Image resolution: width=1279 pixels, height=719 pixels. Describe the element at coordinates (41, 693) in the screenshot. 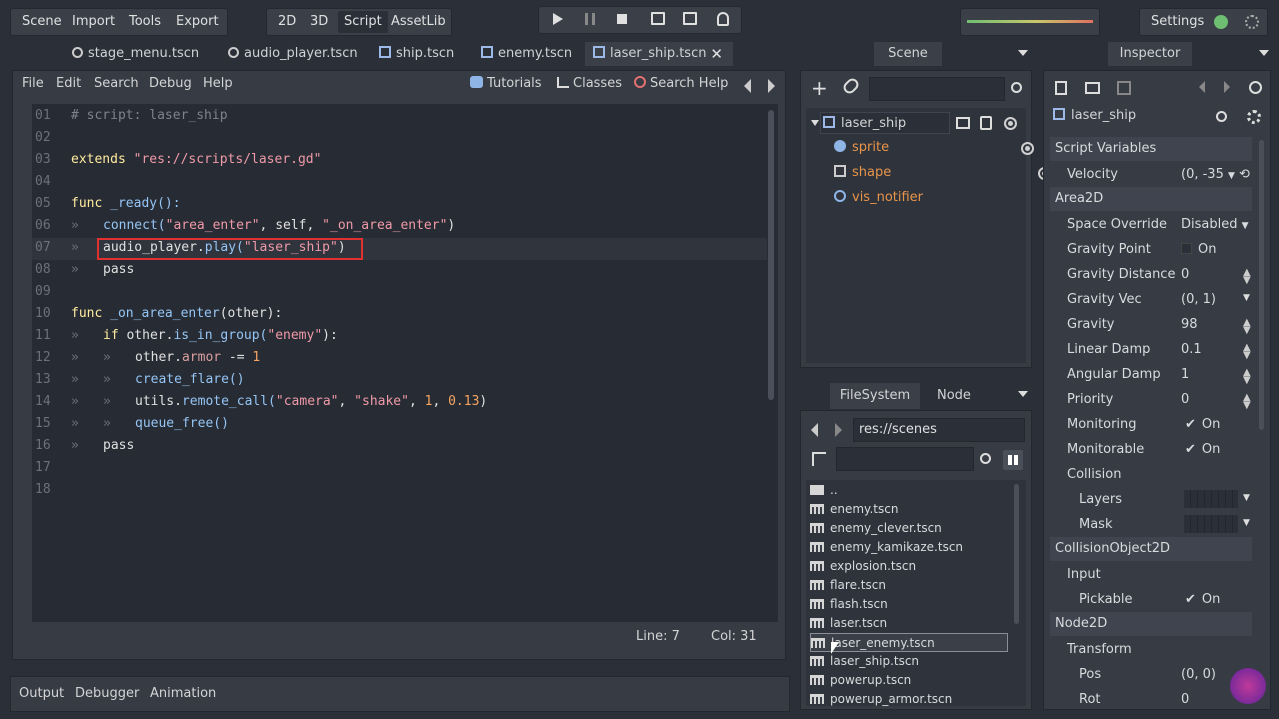

I see `bottom-tab-output: Output` at that location.